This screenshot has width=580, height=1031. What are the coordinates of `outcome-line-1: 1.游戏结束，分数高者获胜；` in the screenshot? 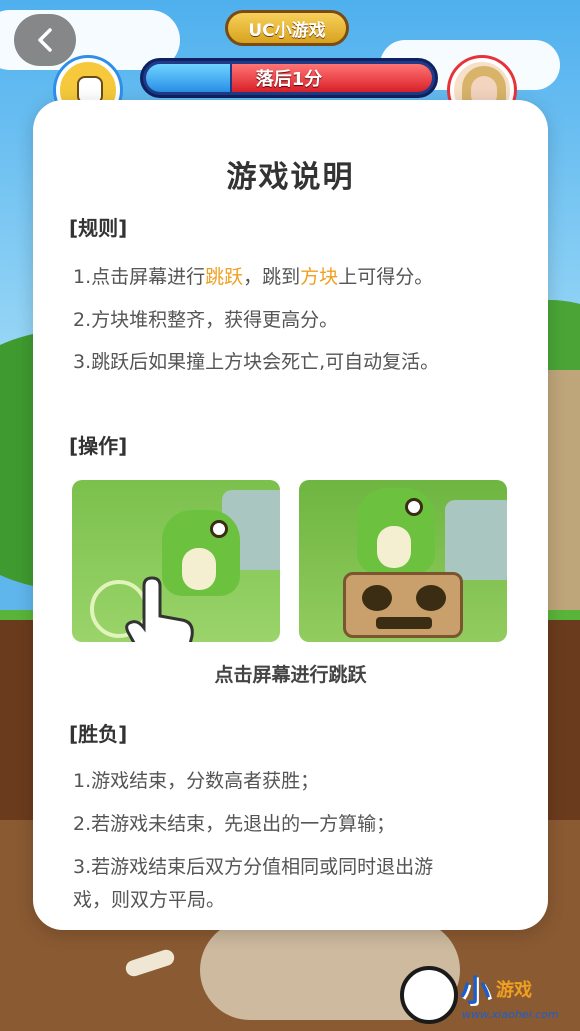 It's located at (196, 781).